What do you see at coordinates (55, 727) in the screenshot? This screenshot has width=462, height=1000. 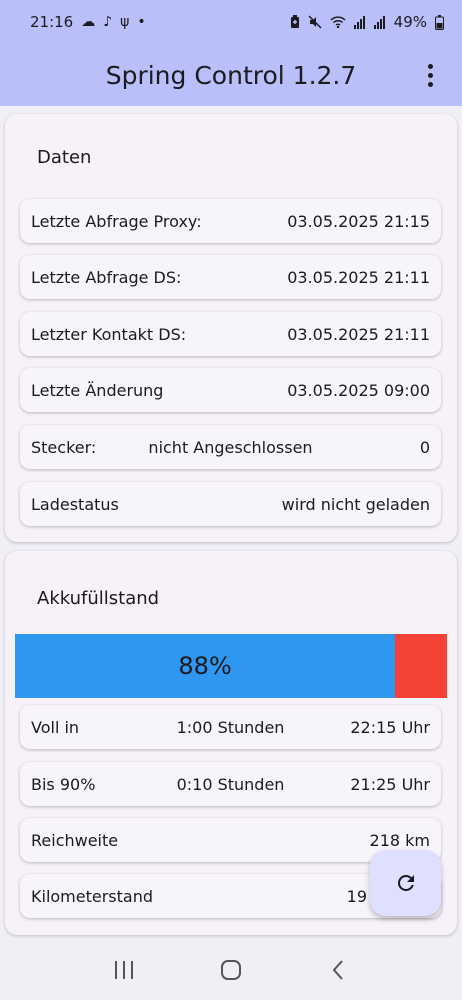 I see `row-label: Voll in` at bounding box center [55, 727].